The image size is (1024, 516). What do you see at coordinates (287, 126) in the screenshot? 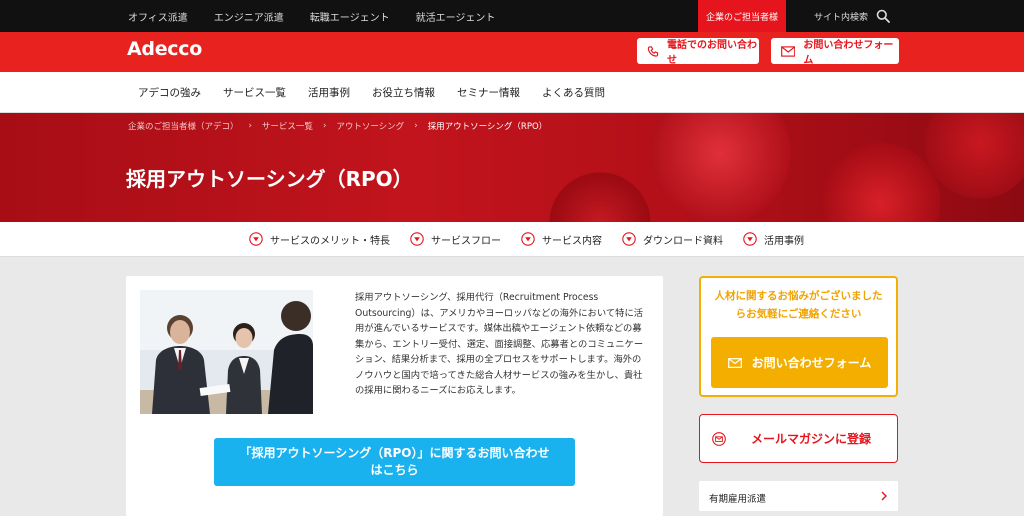
I see `breadcrumb-item-services: サービス一覧` at bounding box center [287, 126].